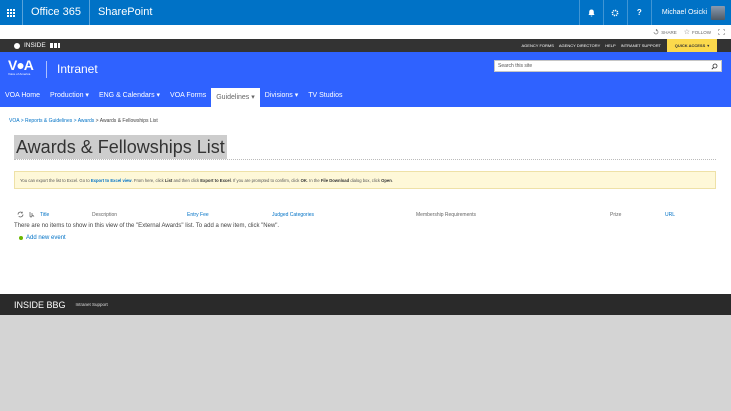 The height and width of the screenshot is (411, 731). What do you see at coordinates (708, 45) in the screenshot?
I see `chevron-down-icon: ▾` at bounding box center [708, 45].